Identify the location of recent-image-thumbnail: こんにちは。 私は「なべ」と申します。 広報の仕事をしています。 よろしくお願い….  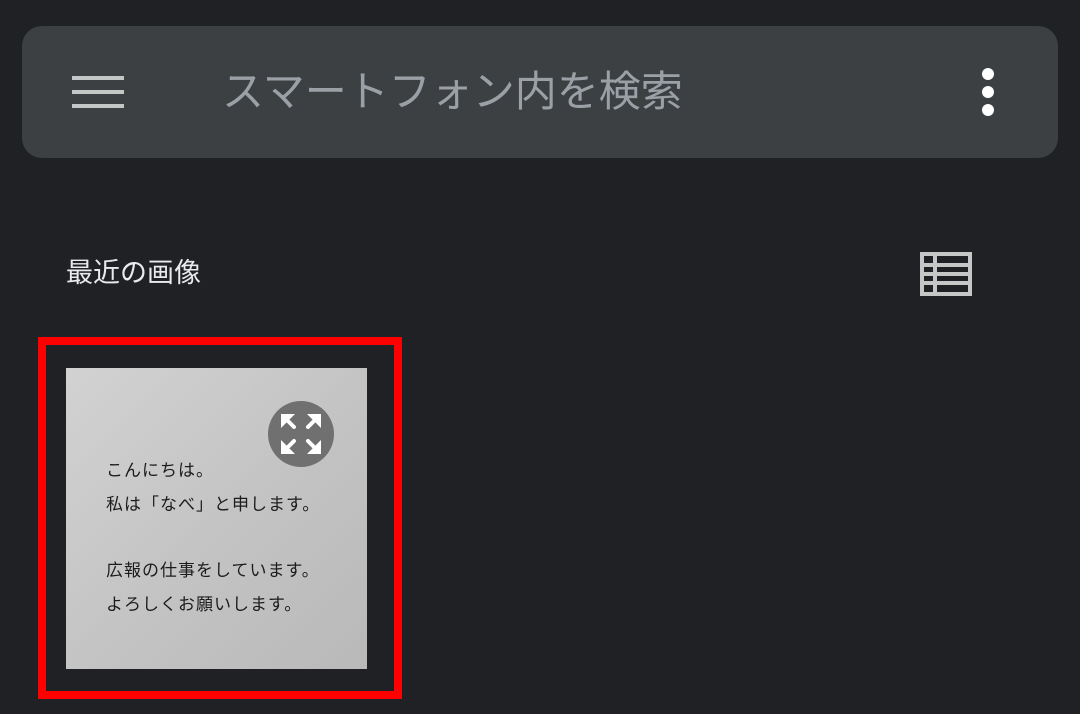
(216, 518).